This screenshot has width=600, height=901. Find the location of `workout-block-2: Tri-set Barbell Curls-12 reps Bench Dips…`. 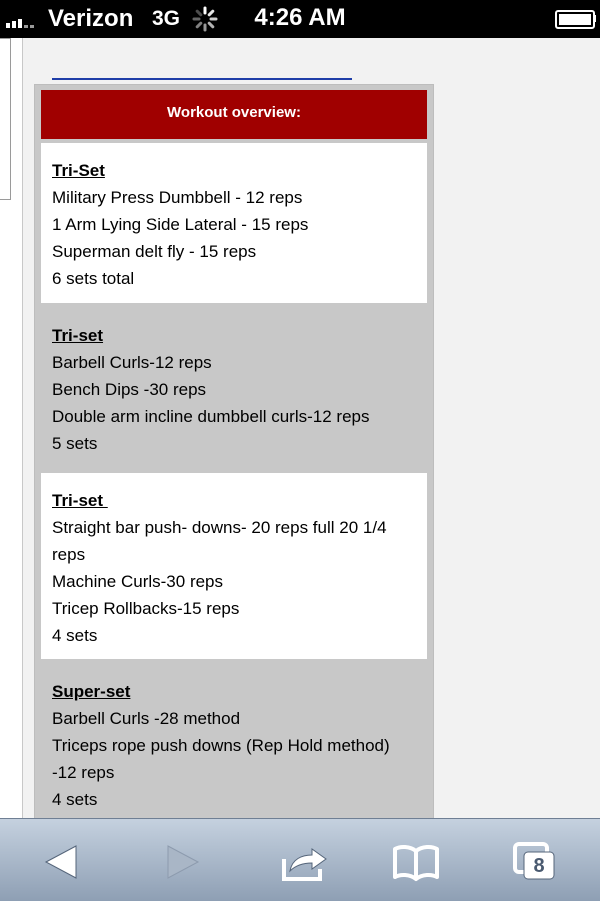

workout-block-2: Tri-set Barbell Curls-12 reps Bench Dips… is located at coordinates (234, 390).